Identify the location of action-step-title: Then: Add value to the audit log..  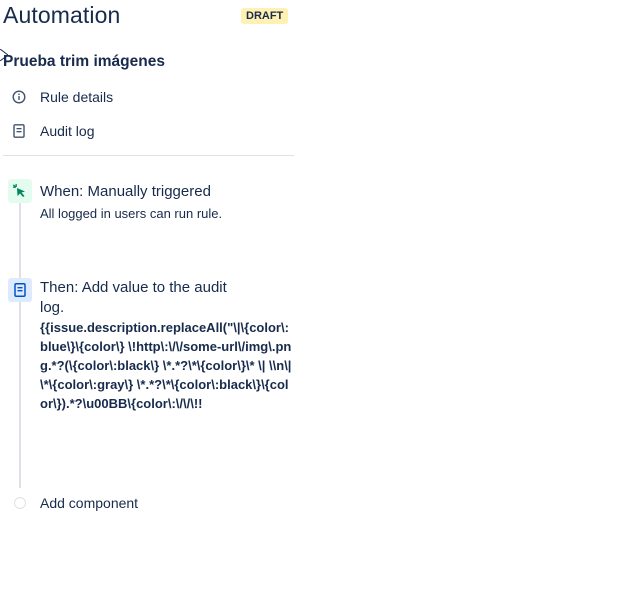
(133, 298).